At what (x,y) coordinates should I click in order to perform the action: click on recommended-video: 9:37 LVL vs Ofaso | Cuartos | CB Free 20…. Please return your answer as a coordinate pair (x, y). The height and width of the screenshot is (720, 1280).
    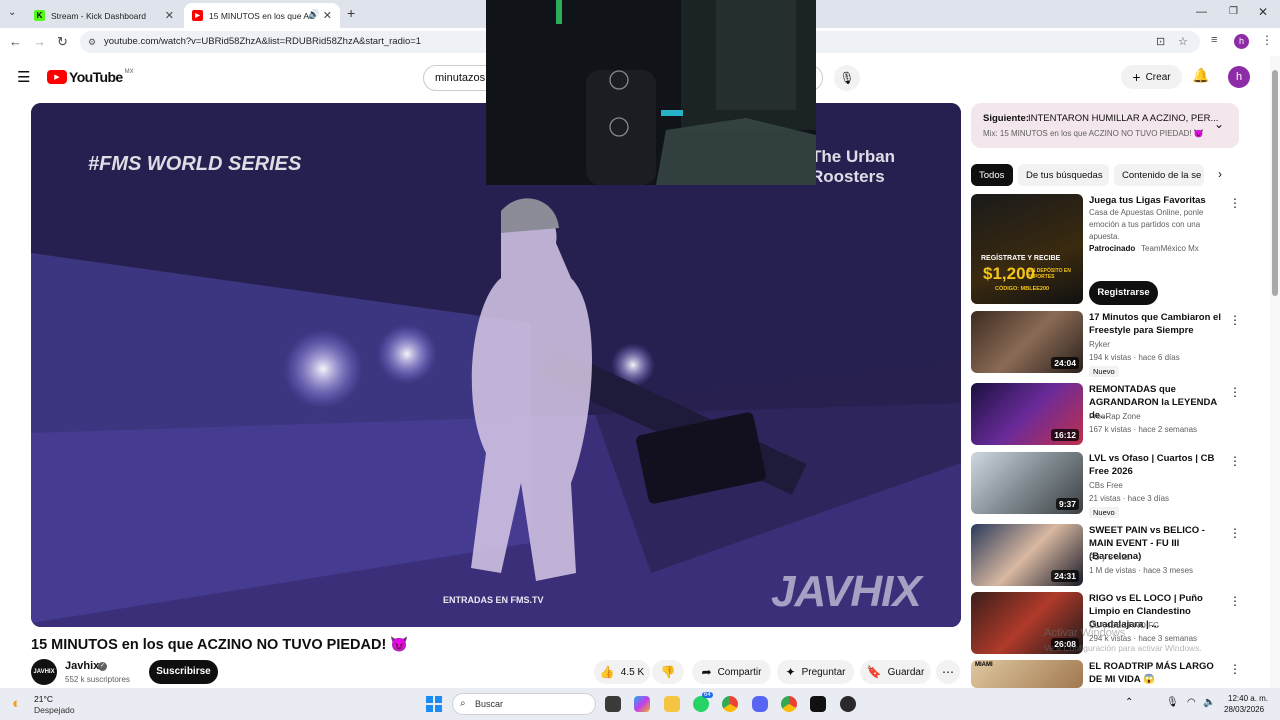
    Looking at the image, I should click on (1106, 485).